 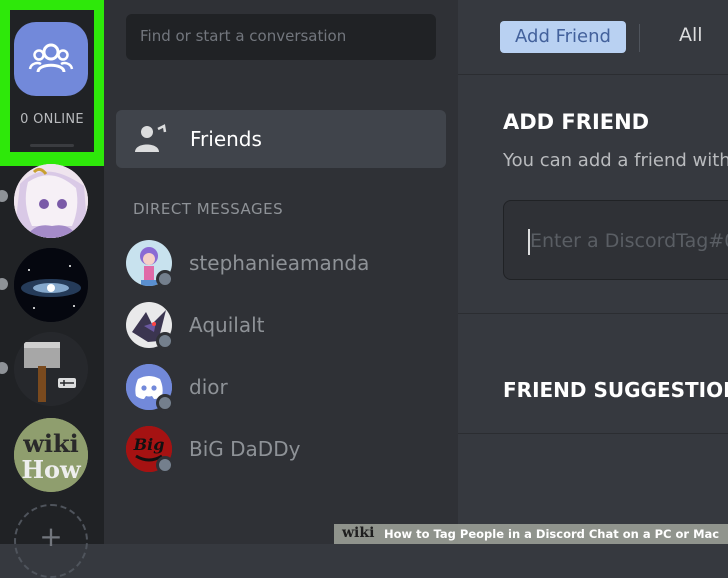 What do you see at coordinates (50, 443) in the screenshot?
I see `wikihow-logo-top: wiki` at bounding box center [50, 443].